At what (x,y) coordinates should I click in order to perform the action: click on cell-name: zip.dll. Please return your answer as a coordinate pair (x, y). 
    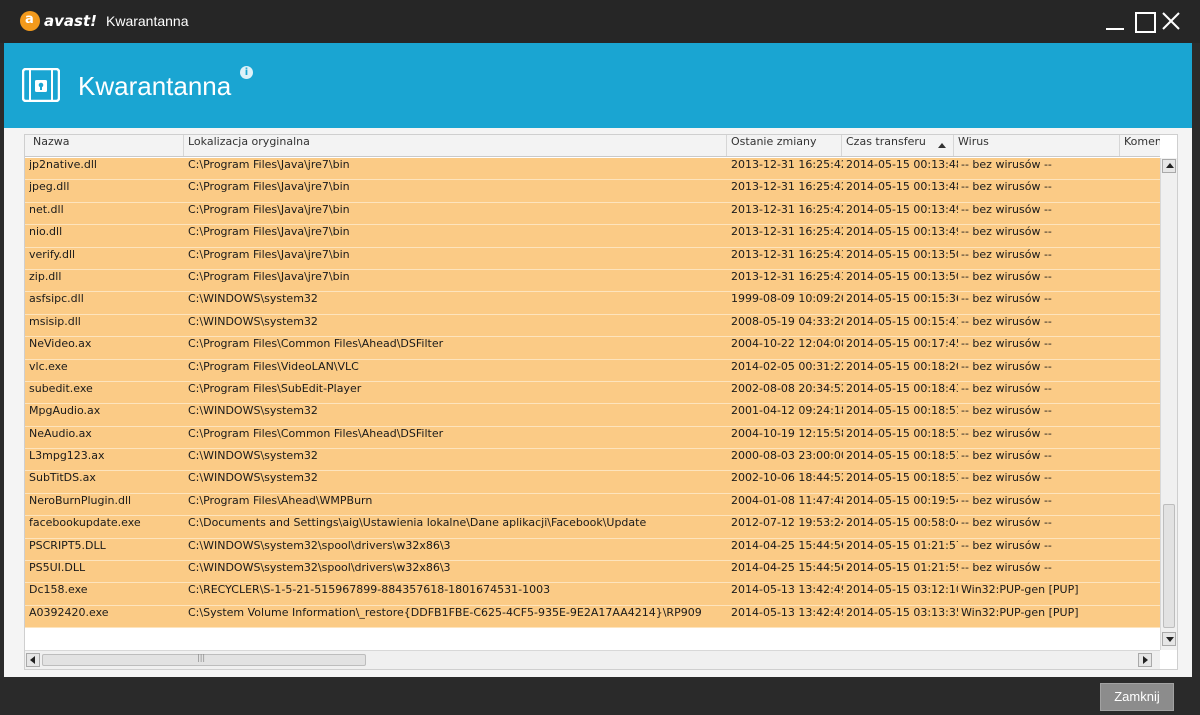
    Looking at the image, I should click on (45, 276).